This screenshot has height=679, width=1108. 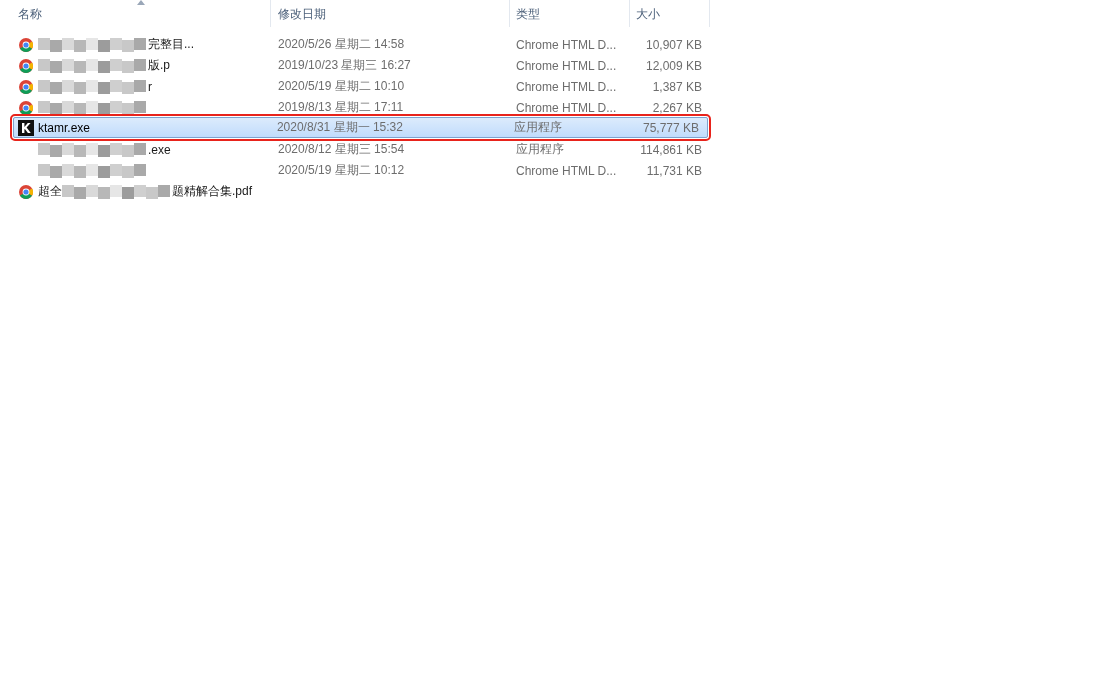 What do you see at coordinates (341, 44) in the screenshot?
I see `modified-date: 2020/5/26 星期二 14:58` at bounding box center [341, 44].